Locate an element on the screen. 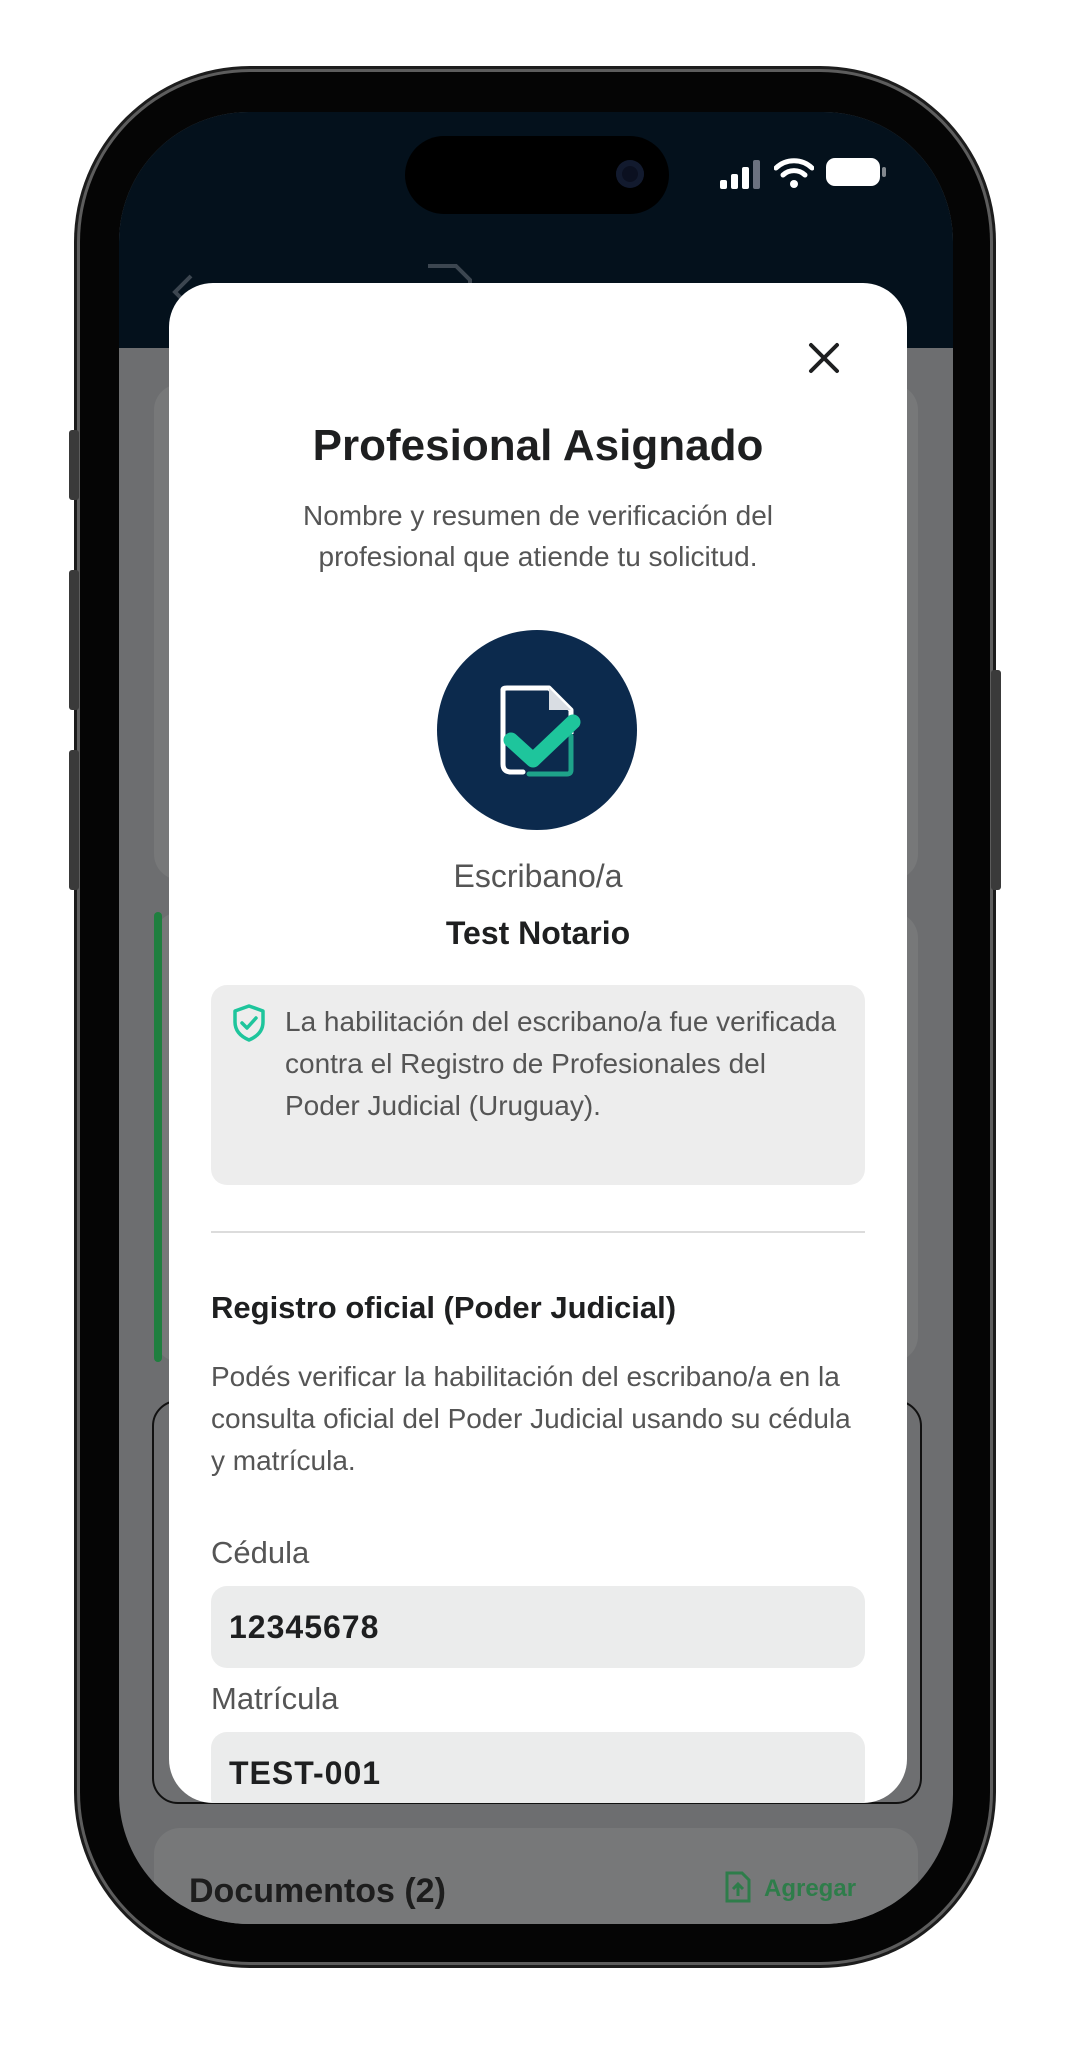  document-check-icon is located at coordinates (540, 731).